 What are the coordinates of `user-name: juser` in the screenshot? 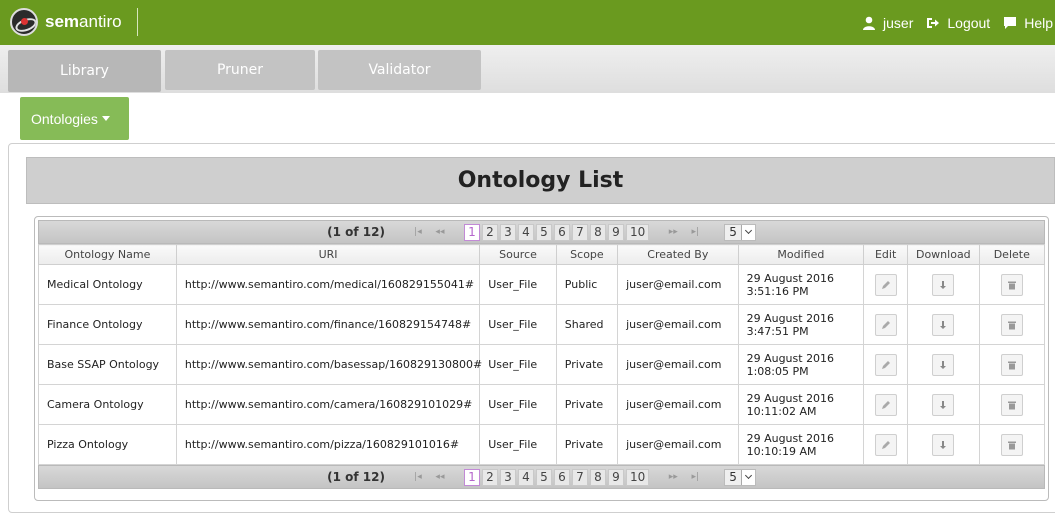 It's located at (898, 22).